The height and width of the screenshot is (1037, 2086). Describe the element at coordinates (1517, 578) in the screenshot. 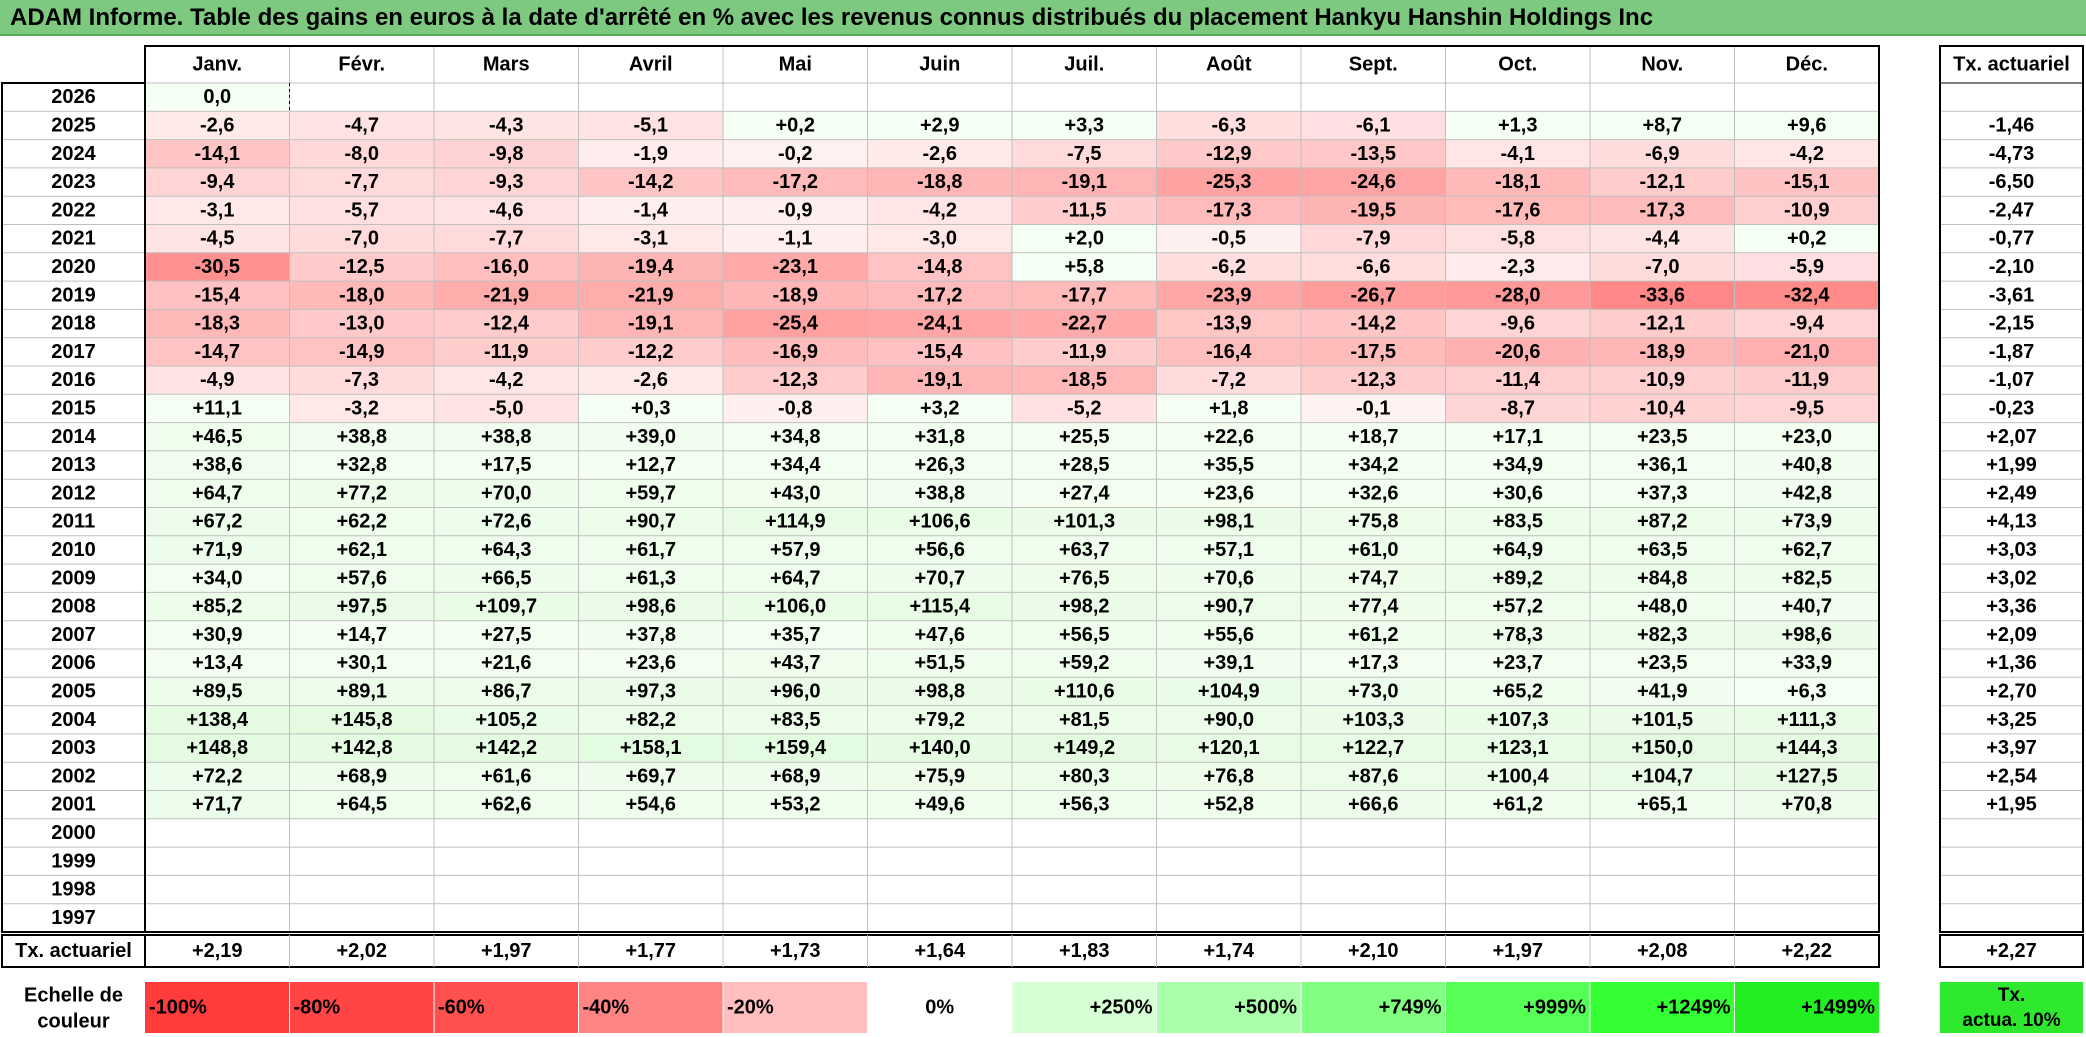

I see `cell-value: +89,2` at that location.